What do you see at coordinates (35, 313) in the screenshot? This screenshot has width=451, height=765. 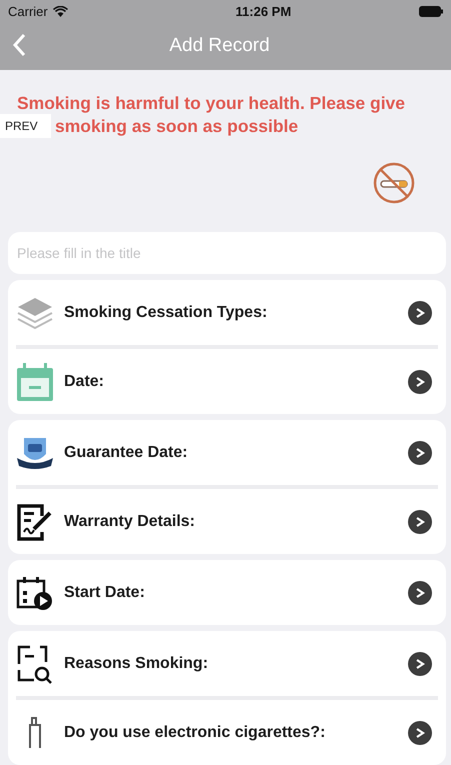 I see `layers-icon` at bounding box center [35, 313].